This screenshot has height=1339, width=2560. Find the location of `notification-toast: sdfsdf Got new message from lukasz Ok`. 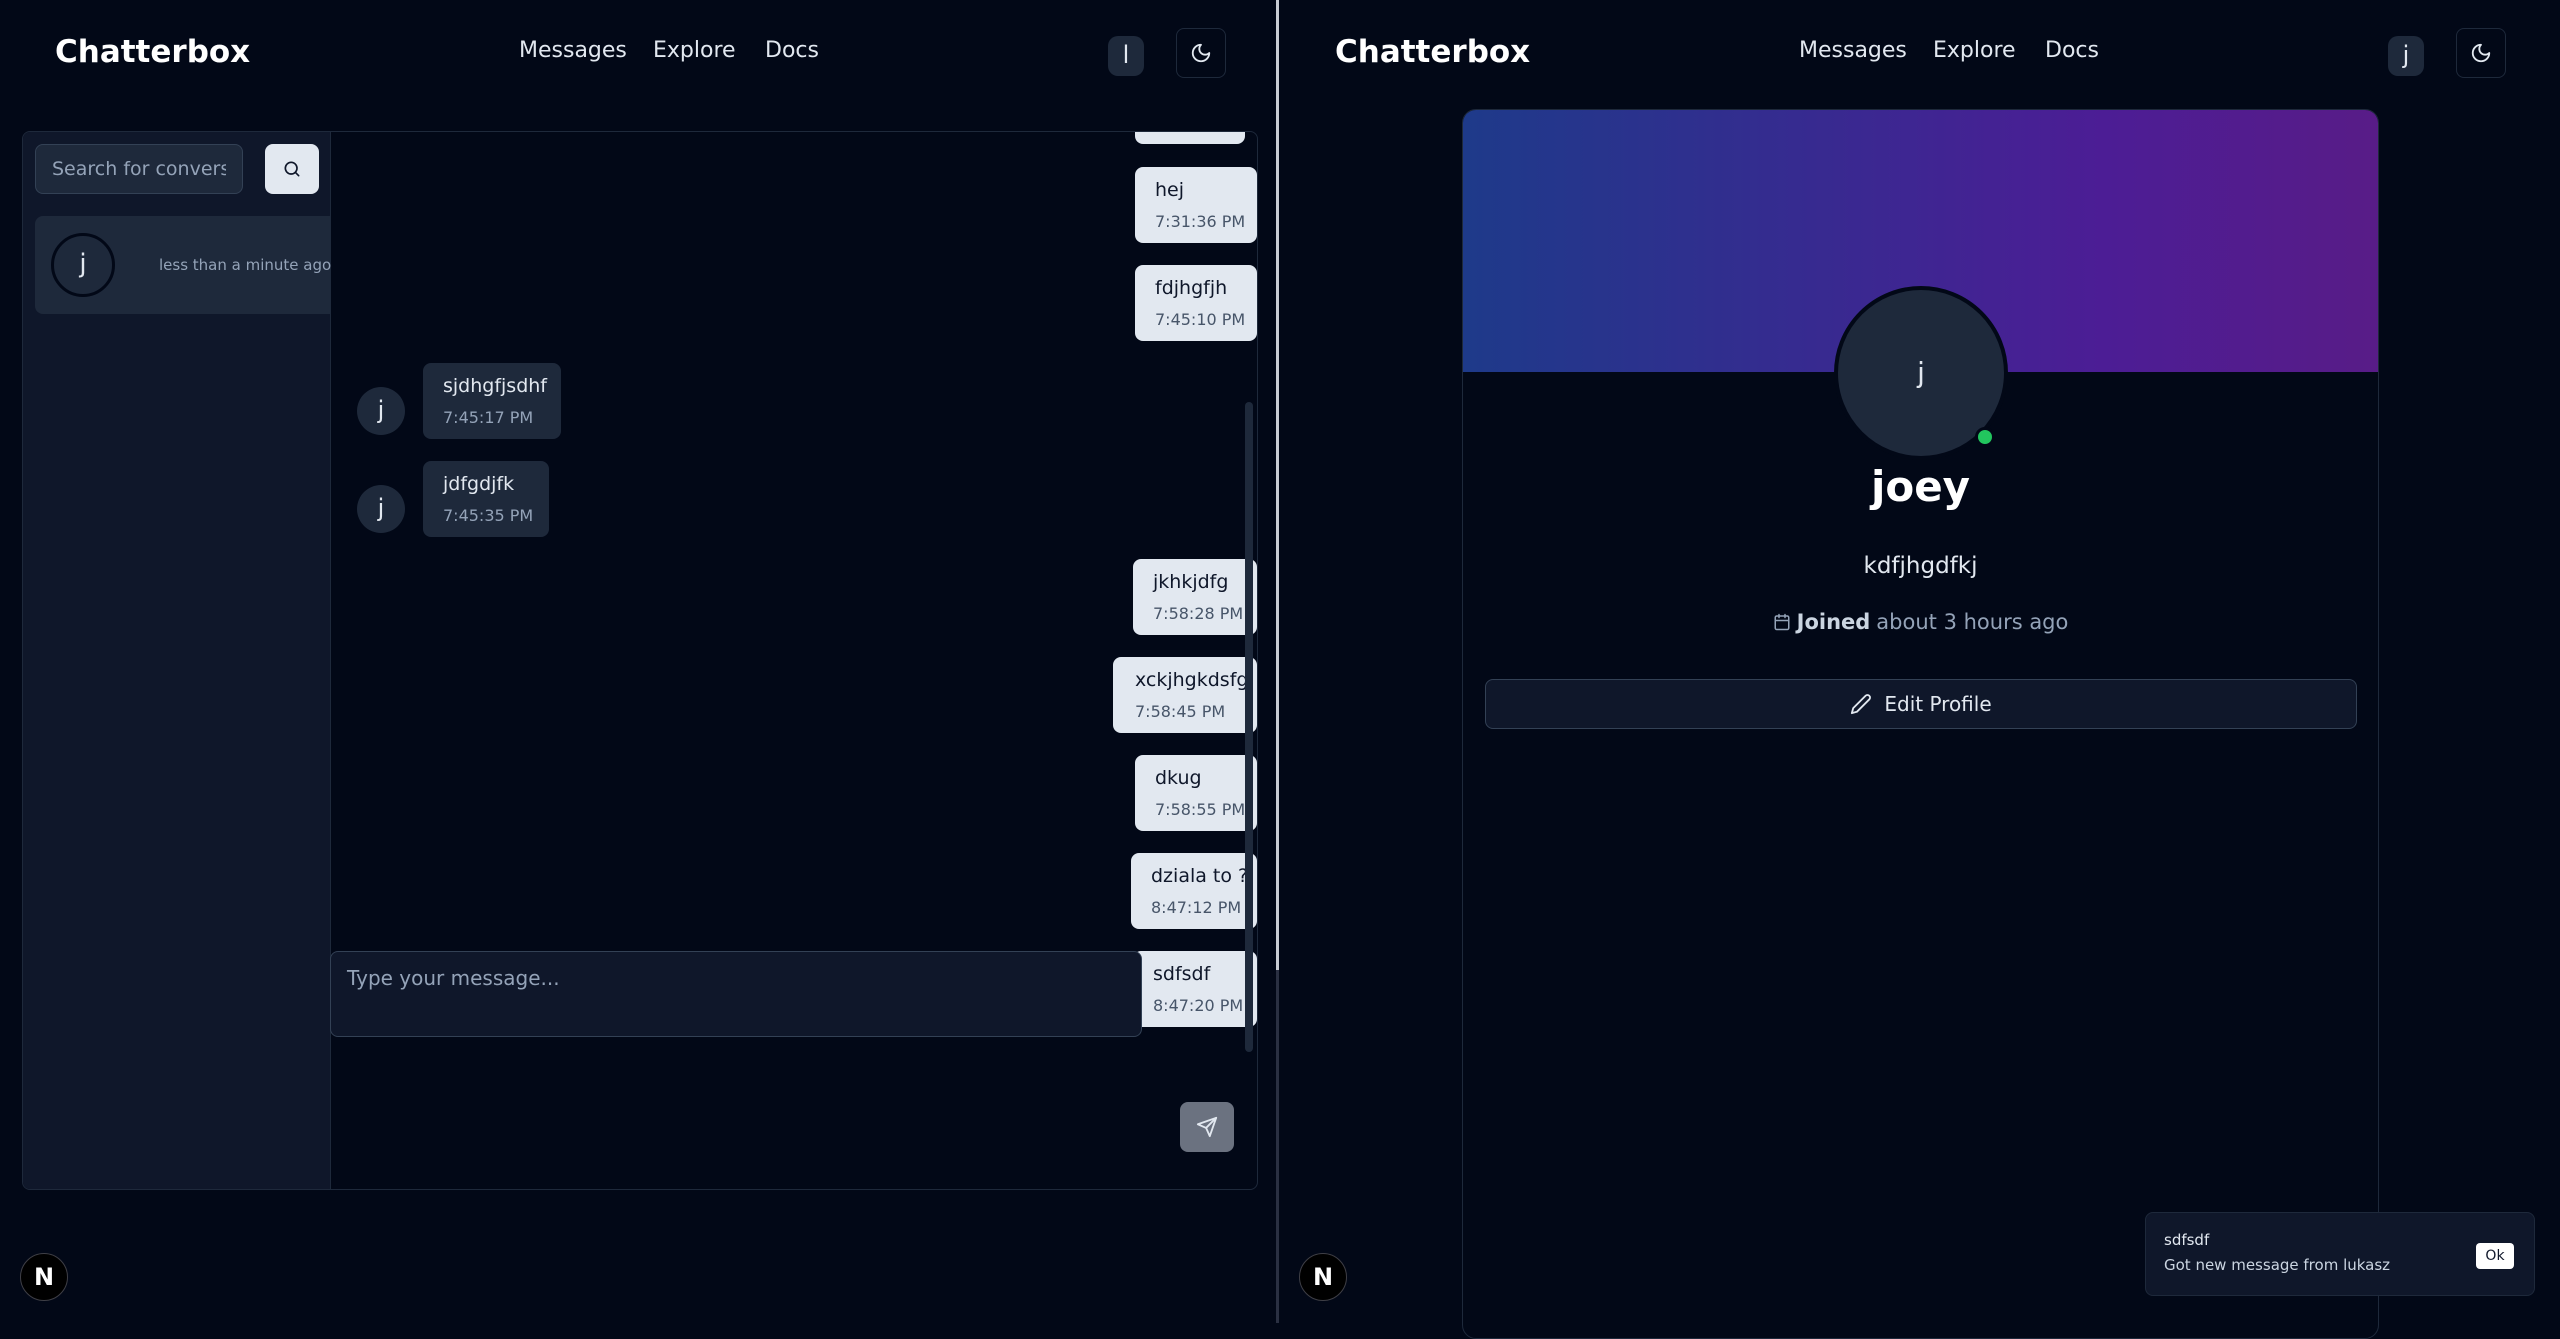

notification-toast: sdfsdf Got new message from lukasz Ok is located at coordinates (2340, 1254).